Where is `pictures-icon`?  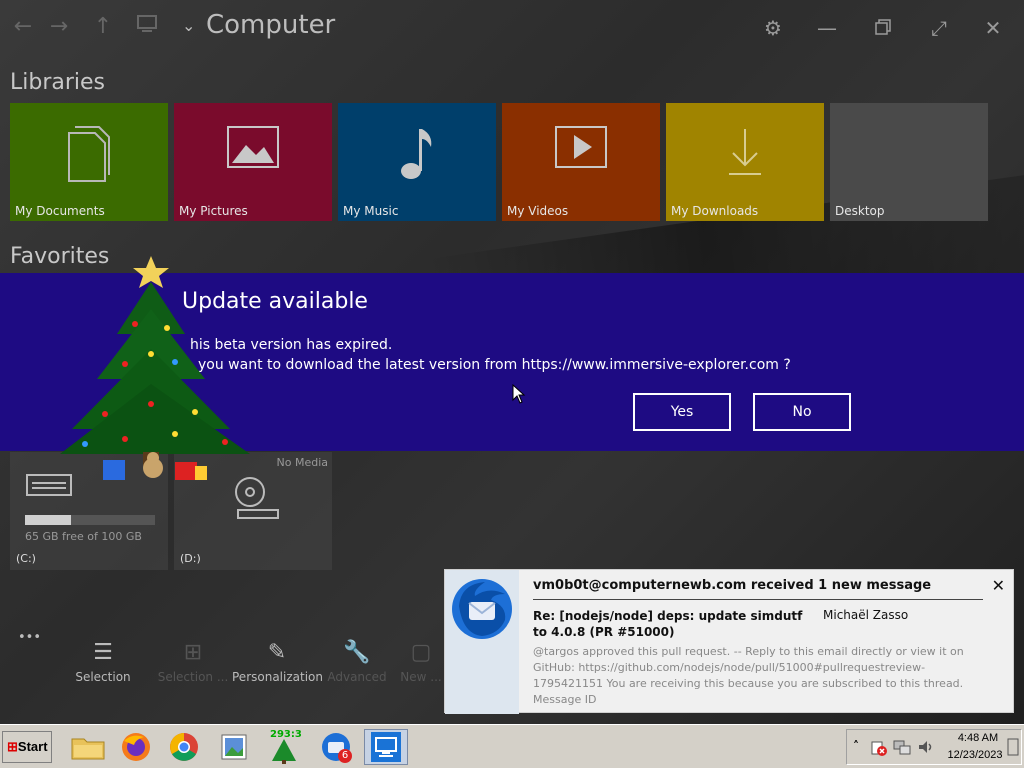
pictures-icon is located at coordinates (253, 149).